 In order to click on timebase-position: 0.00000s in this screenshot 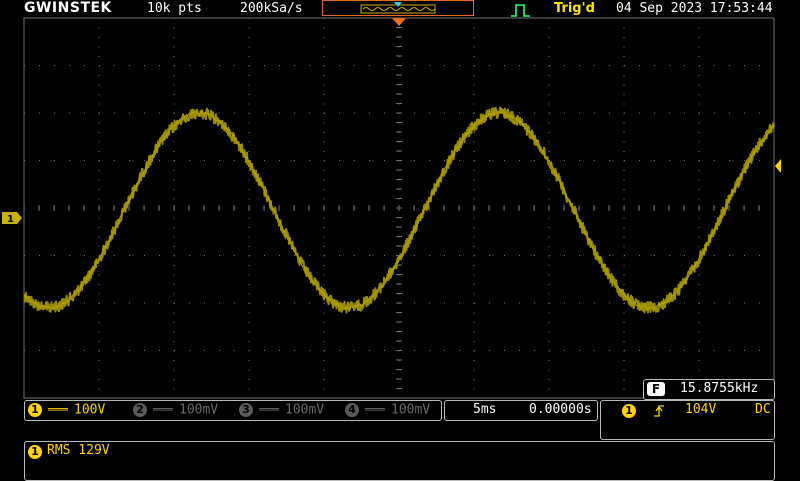, I will do `click(560, 409)`.